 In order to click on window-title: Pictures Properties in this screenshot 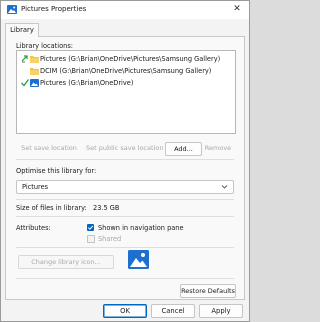, I will do `click(54, 9)`.